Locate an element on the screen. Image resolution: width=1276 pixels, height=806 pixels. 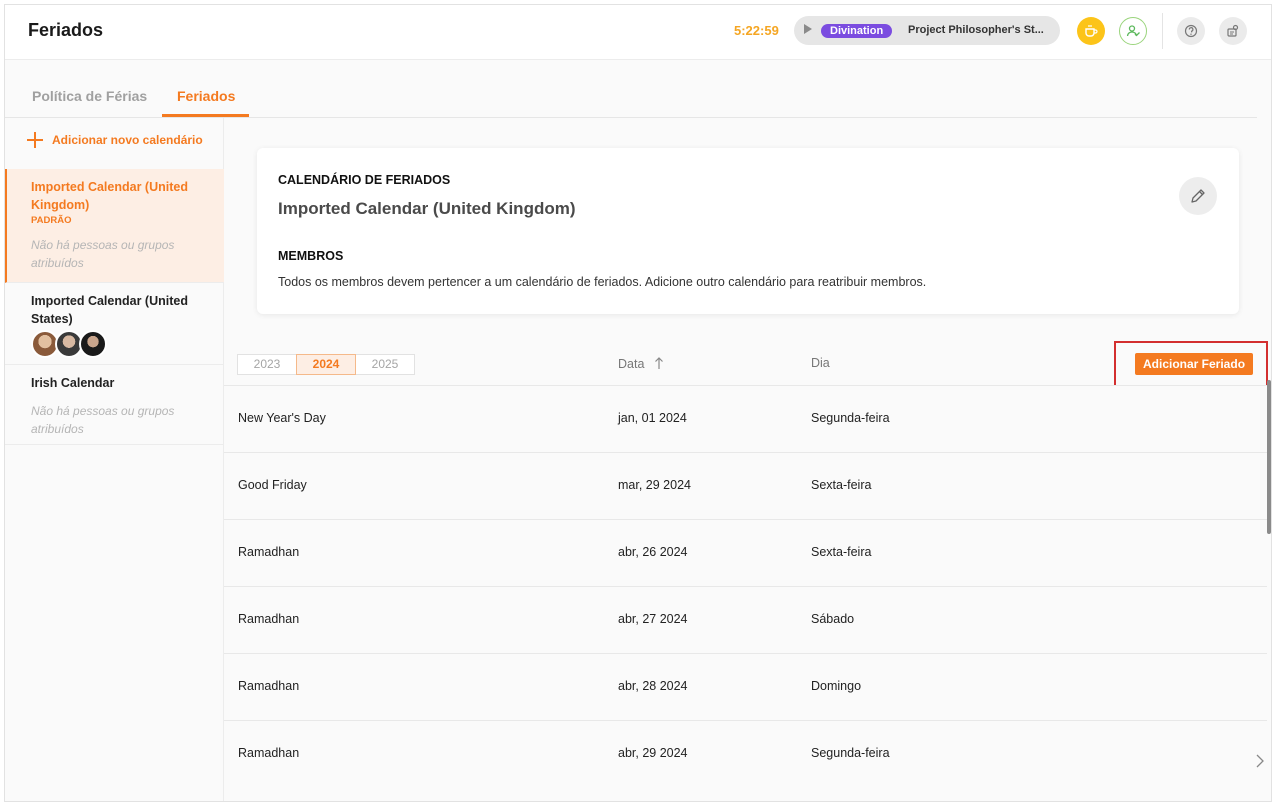
member-avatars is located at coordinates (114, 344).